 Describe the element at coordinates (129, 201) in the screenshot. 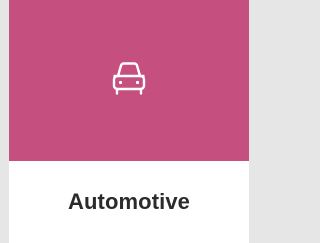

I see `category-card-label: Automotive` at that location.